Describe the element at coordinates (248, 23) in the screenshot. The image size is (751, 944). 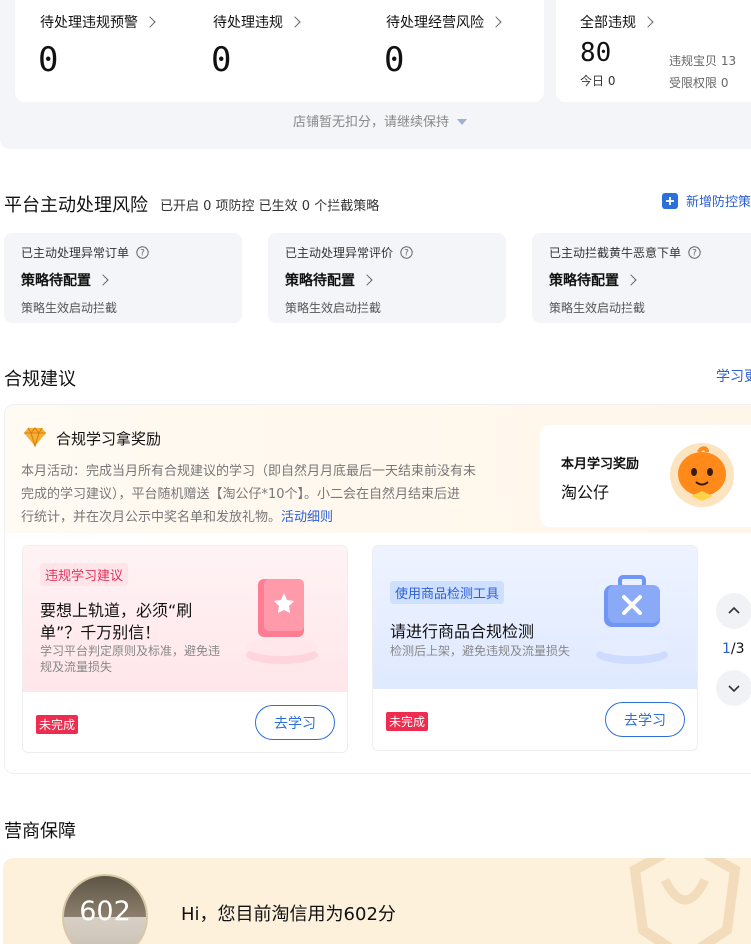
I see `pending-violation-label: 待处理违规` at that location.